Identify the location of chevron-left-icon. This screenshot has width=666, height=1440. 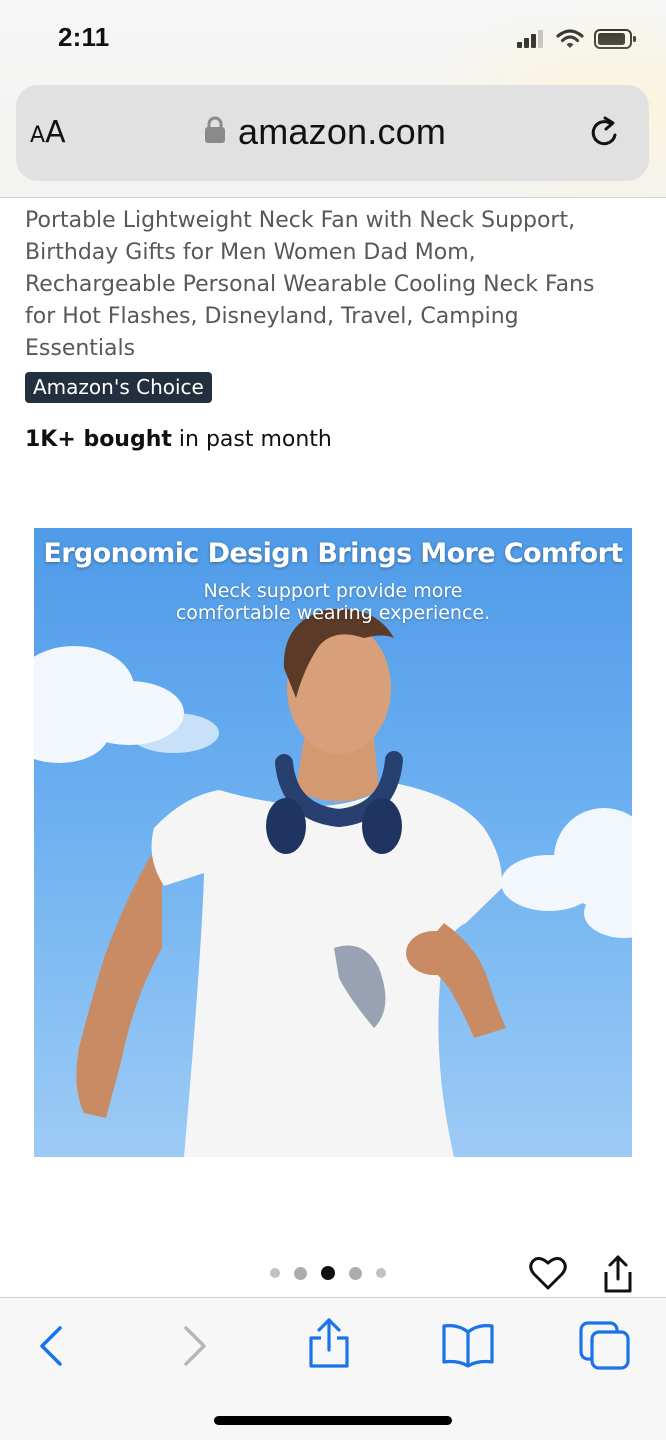
(51, 1346).